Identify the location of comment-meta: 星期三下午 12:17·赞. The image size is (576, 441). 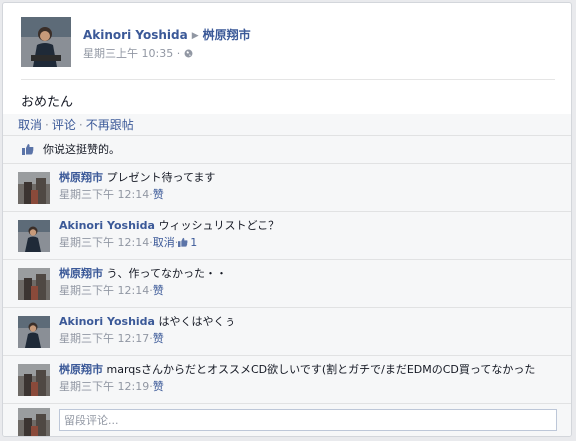
(310, 338).